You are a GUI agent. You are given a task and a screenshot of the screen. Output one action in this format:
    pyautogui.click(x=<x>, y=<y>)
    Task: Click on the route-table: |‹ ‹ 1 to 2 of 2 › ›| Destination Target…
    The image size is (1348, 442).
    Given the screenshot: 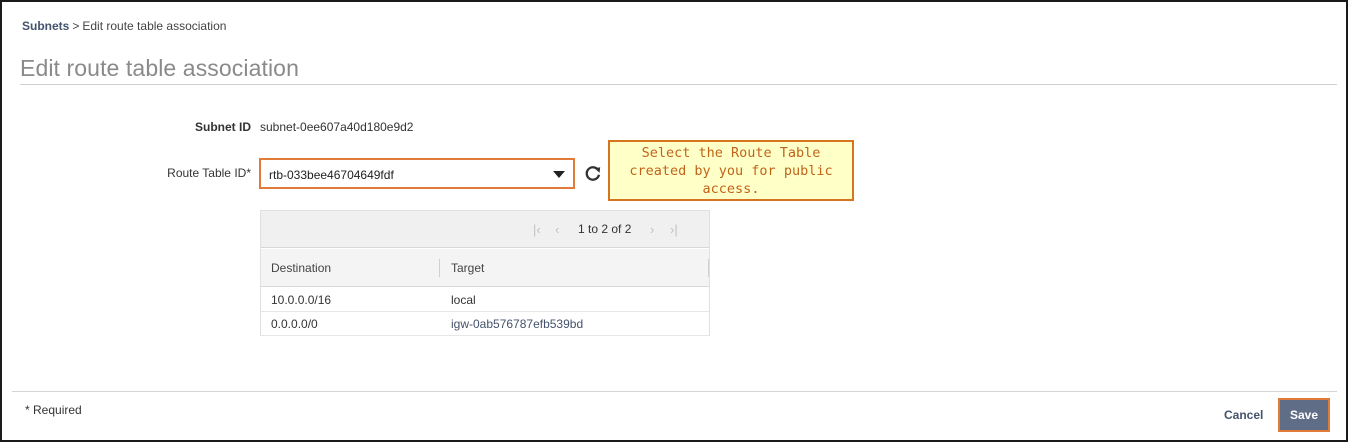 What is the action you would take?
    pyautogui.click(x=485, y=273)
    